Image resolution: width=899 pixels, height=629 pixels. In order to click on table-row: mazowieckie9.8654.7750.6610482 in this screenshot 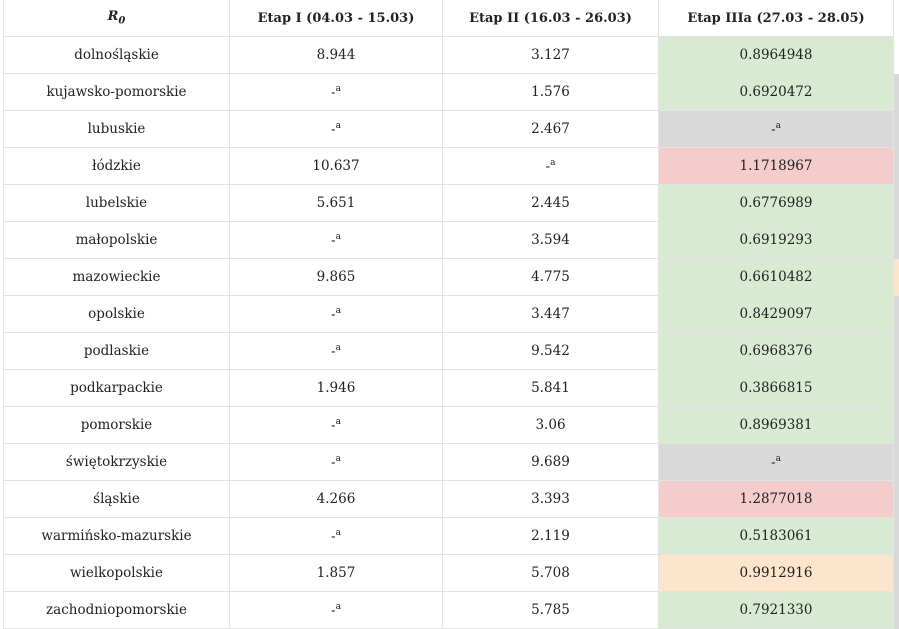, I will do `click(451, 277)`.